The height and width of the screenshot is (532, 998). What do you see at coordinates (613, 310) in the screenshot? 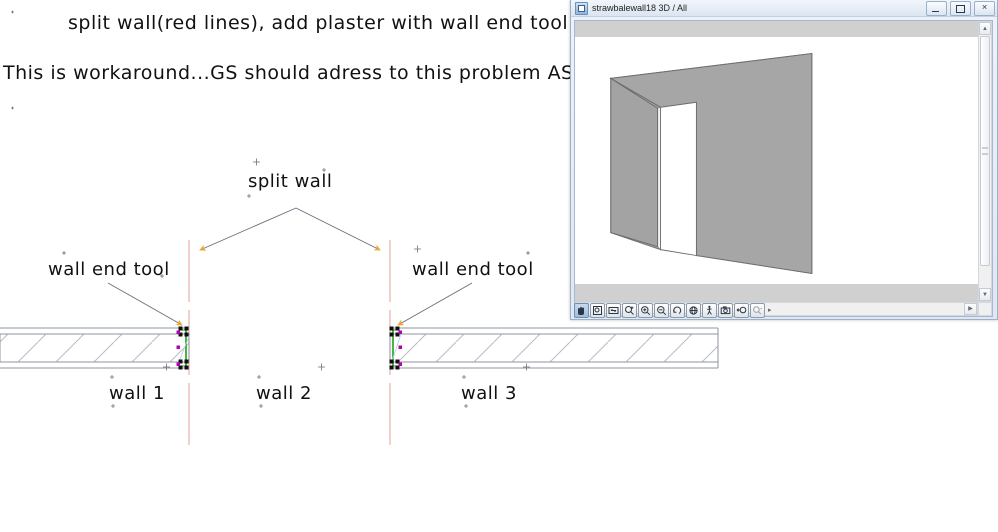
I see `fit-in-window-tool` at bounding box center [613, 310].